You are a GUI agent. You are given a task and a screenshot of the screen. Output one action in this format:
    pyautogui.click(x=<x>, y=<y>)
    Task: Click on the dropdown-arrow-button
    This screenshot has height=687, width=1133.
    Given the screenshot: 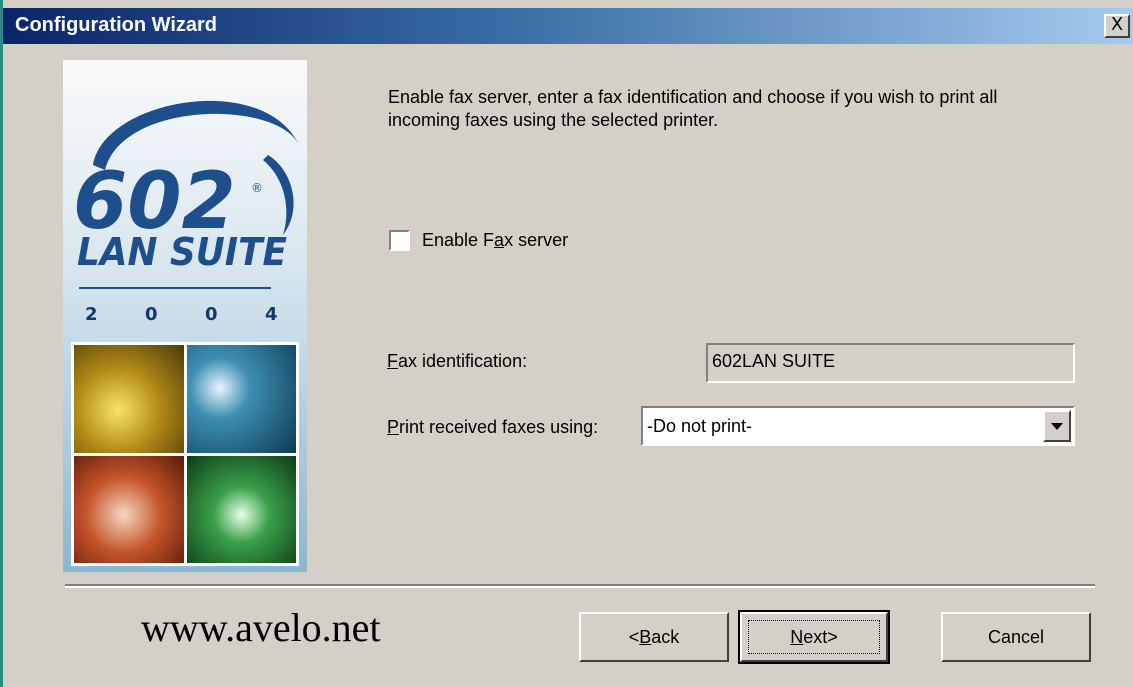 What is the action you would take?
    pyautogui.click(x=1057, y=426)
    